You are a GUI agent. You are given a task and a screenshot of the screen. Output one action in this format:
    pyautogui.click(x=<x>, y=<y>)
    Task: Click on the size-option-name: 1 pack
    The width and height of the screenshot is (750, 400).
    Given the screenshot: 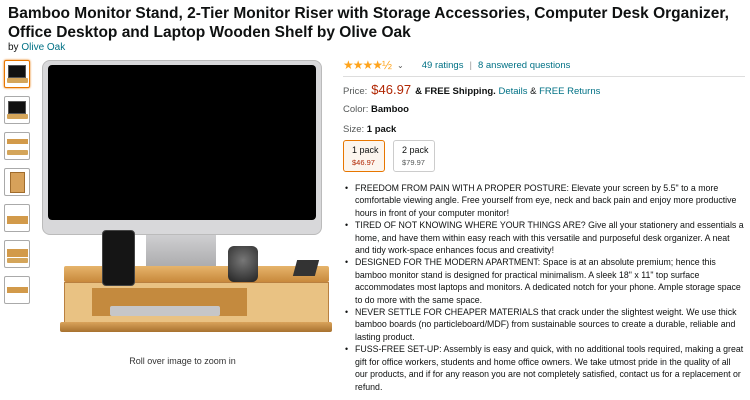 What is the action you would take?
    pyautogui.click(x=365, y=150)
    